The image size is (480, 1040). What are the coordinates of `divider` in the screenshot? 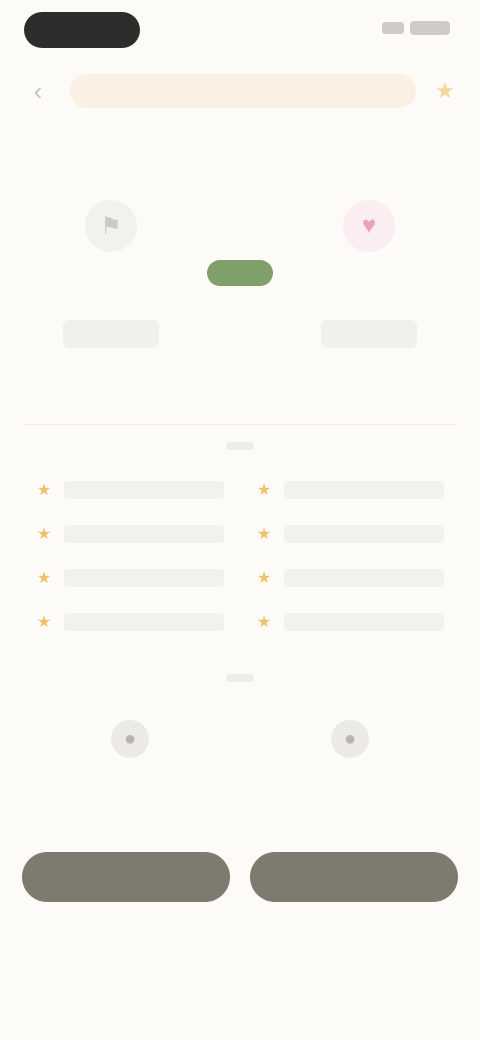 It's located at (240, 424).